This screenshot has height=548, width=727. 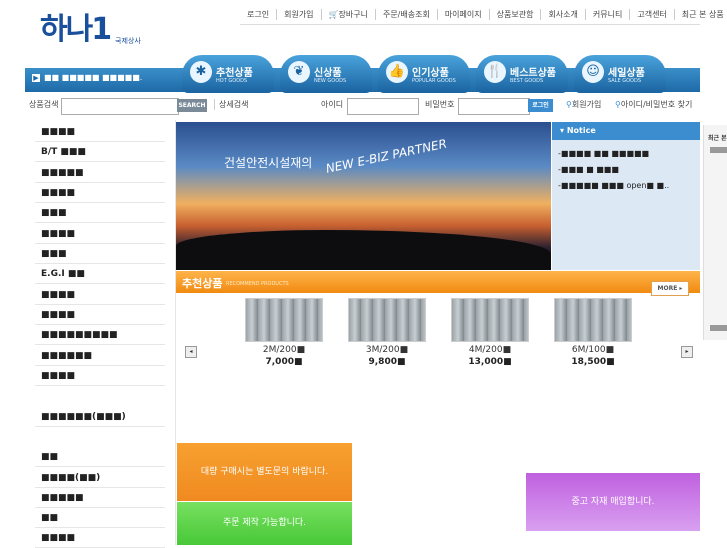 I want to click on find-account-link: ⚲아이디/비밀번호 찾기, so click(x=653, y=104).